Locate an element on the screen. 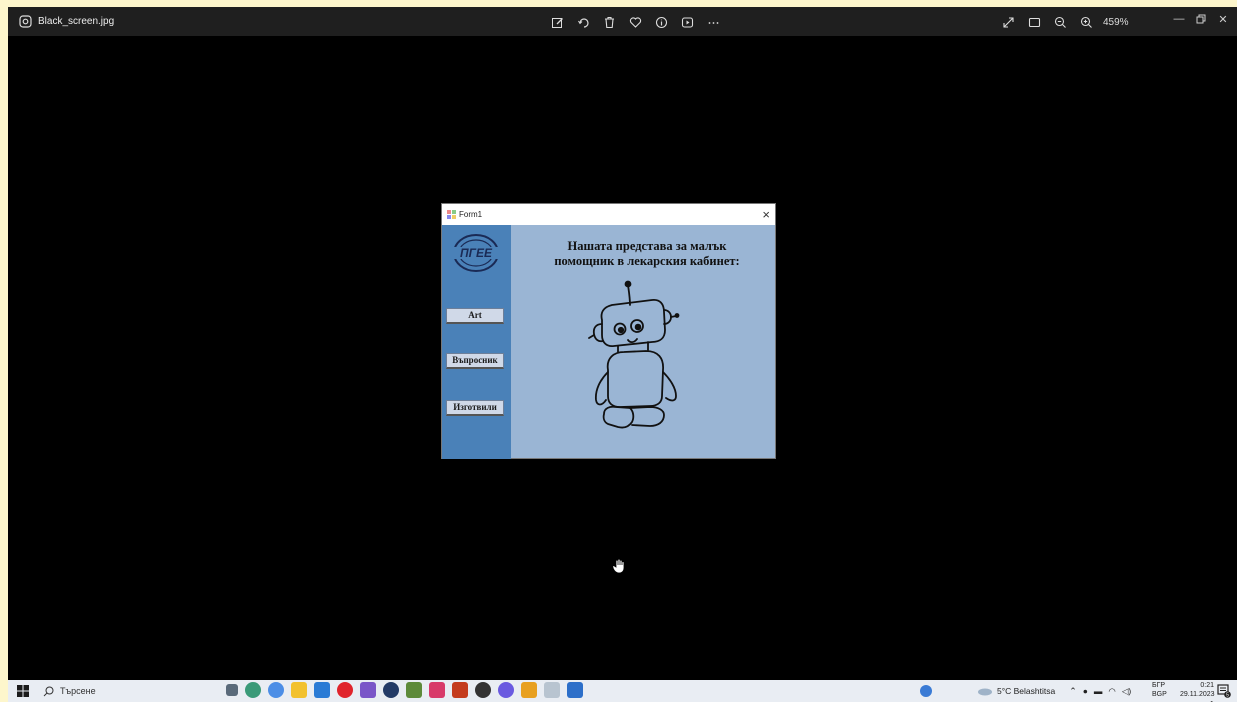  battery-icon: ▬ is located at coordinates (1098, 691).